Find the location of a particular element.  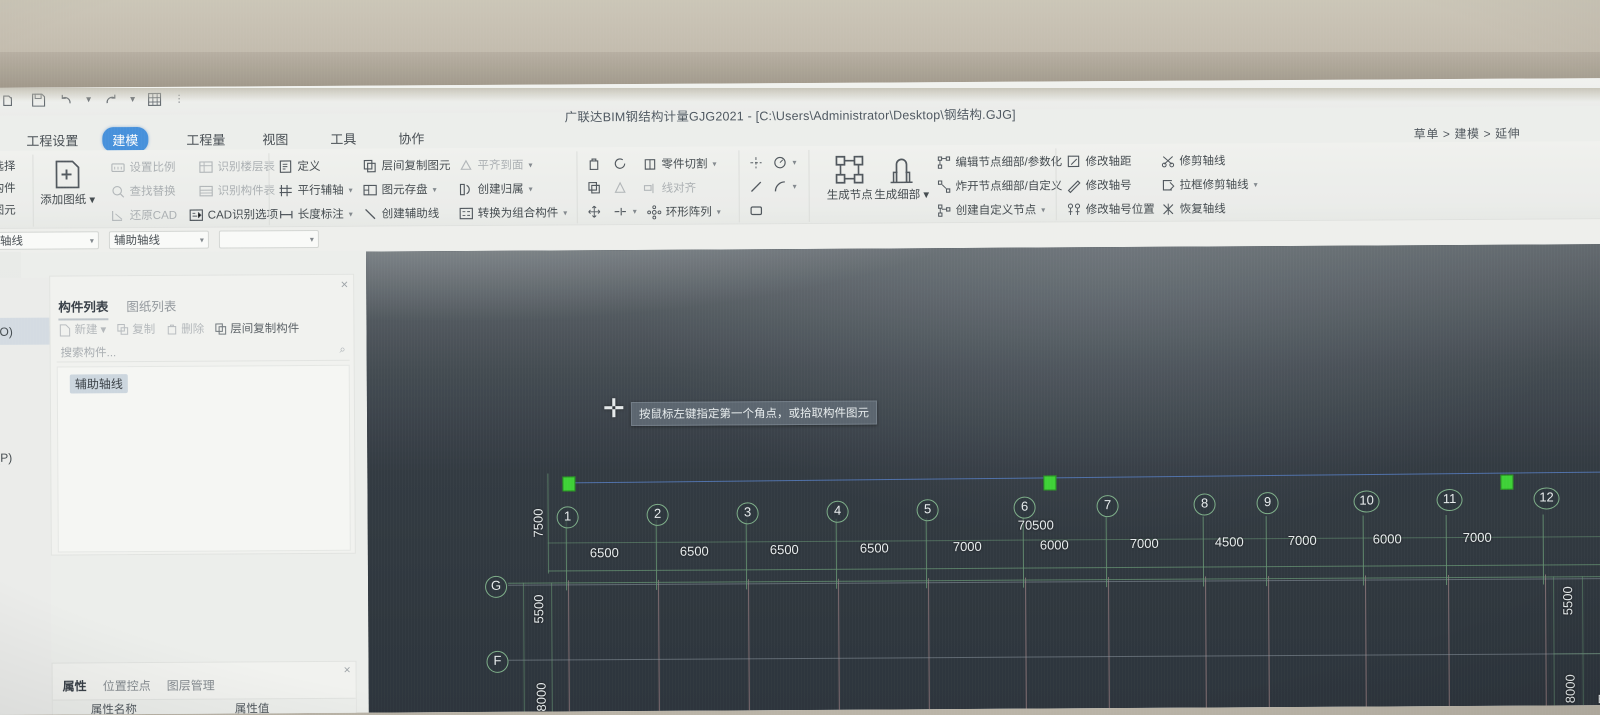

tab-properties: 属性 is located at coordinates (75, 685).